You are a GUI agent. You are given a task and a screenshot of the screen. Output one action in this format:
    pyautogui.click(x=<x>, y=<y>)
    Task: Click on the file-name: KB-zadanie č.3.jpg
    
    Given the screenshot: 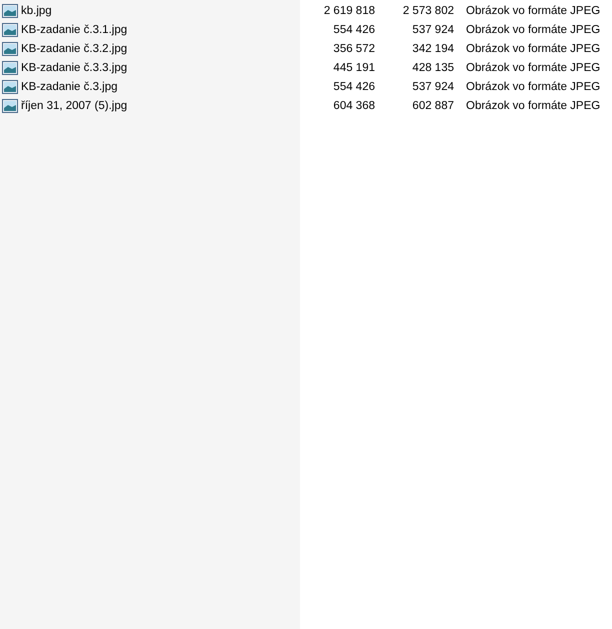 What is the action you would take?
    pyautogui.click(x=69, y=86)
    